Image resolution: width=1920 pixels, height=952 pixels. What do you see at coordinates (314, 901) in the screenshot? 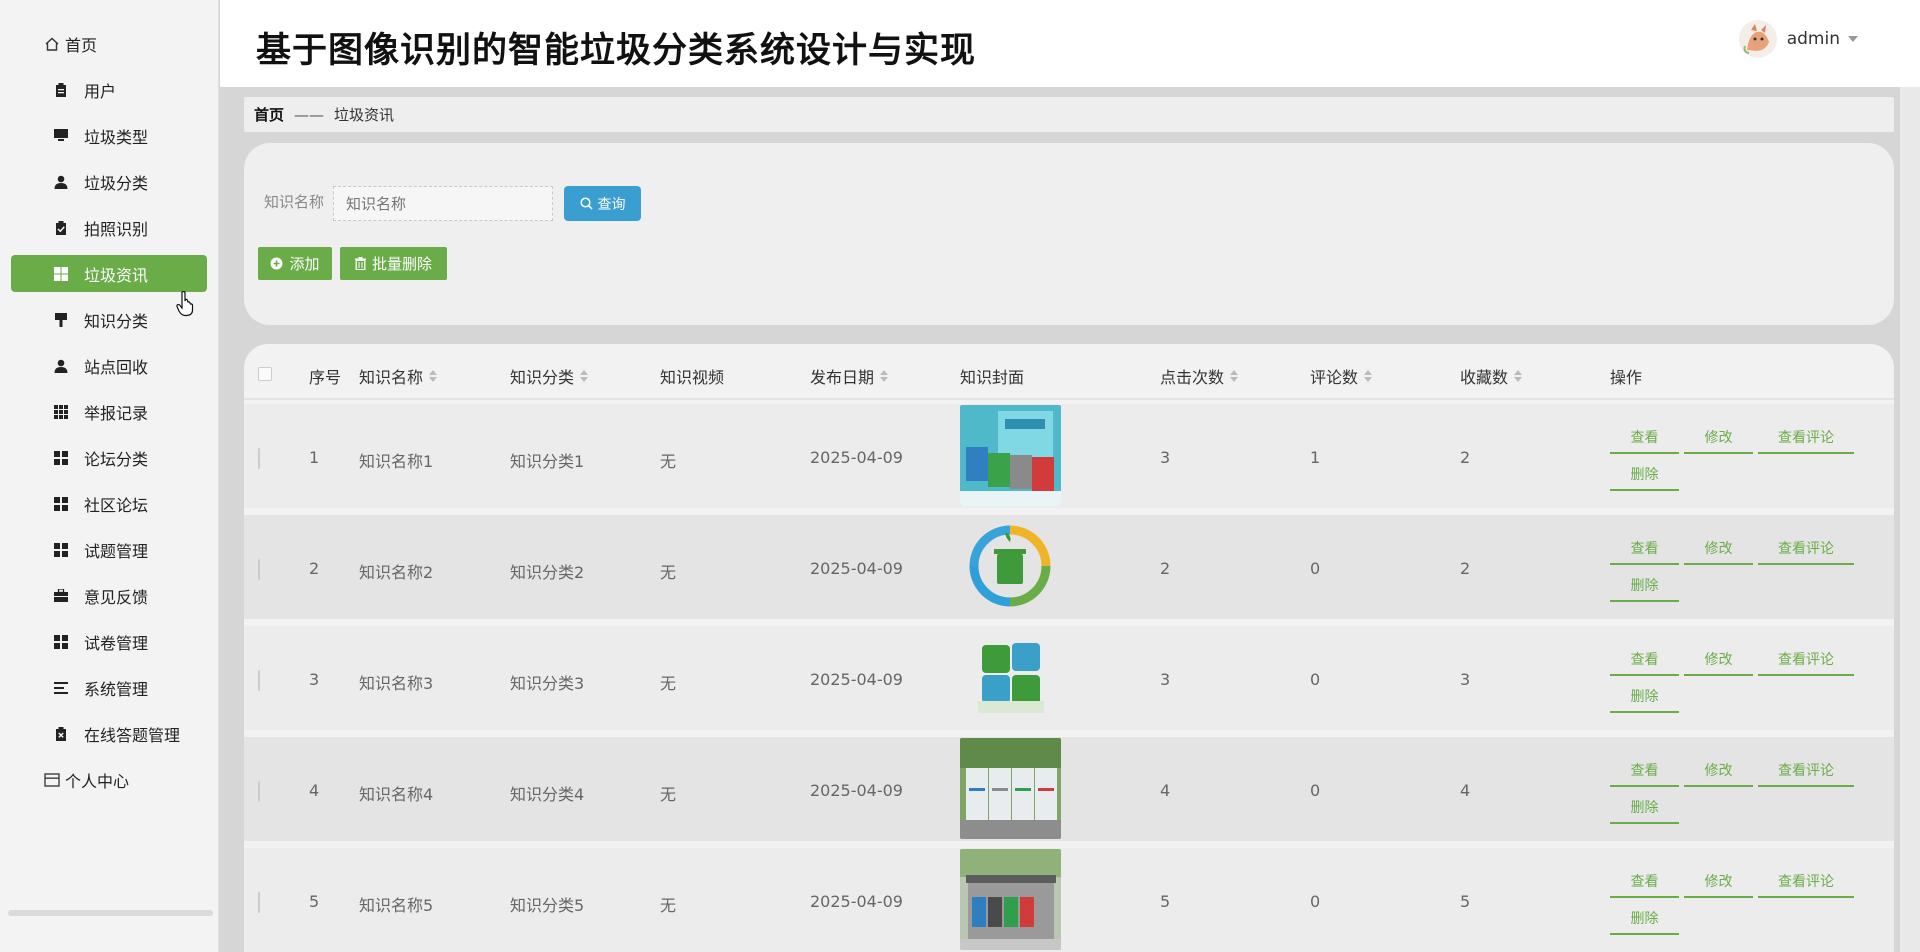
I see `cell-no: 5` at bounding box center [314, 901].